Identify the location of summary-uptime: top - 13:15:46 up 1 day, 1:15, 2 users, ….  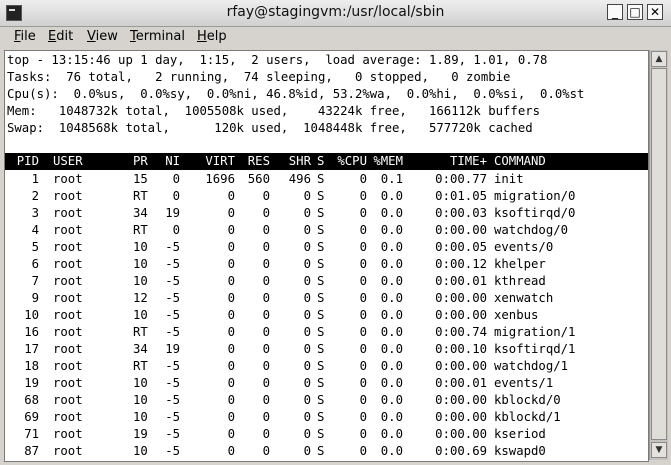
(277, 60).